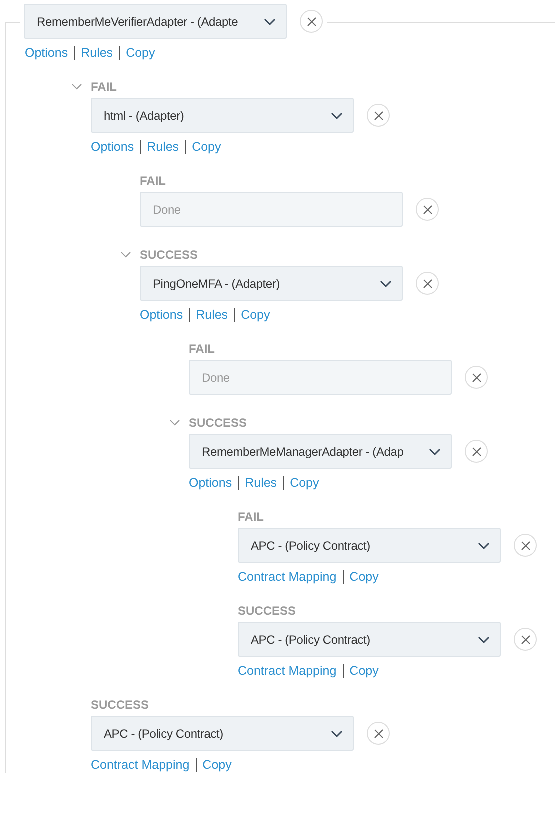 The width and height of the screenshot is (555, 815). I want to click on adapter-select: PingOneMFA - (Adapter), so click(271, 283).